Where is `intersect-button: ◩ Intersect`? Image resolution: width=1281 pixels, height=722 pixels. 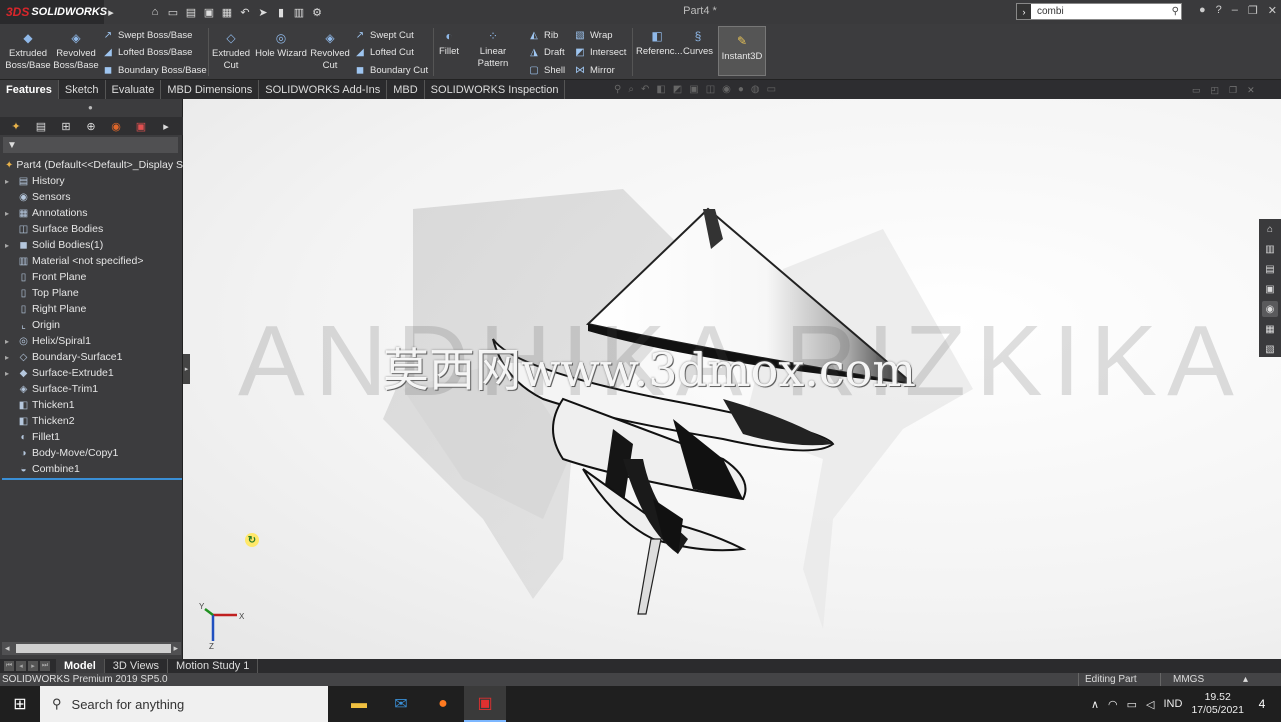
intersect-button: ◩ Intersect is located at coordinates (600, 52).